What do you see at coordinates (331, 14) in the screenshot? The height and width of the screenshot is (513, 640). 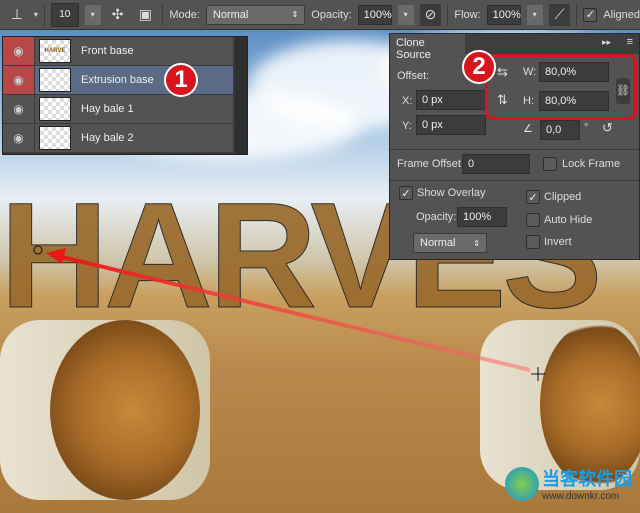 I see `opacity-label: Opacity:` at bounding box center [331, 14].